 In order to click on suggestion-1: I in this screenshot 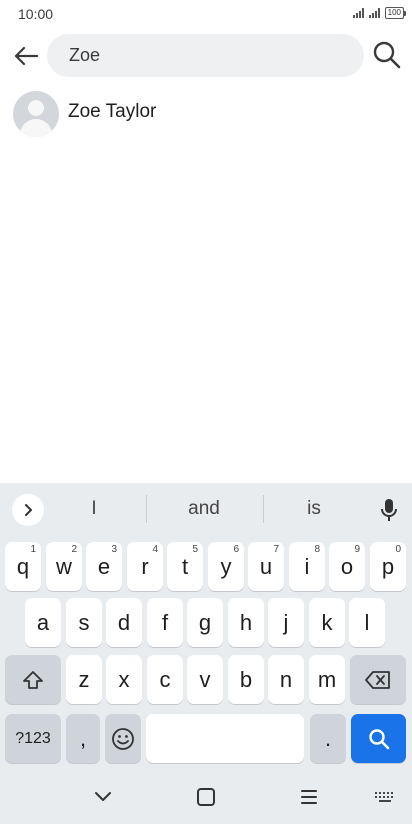, I will do `click(94, 509)`.